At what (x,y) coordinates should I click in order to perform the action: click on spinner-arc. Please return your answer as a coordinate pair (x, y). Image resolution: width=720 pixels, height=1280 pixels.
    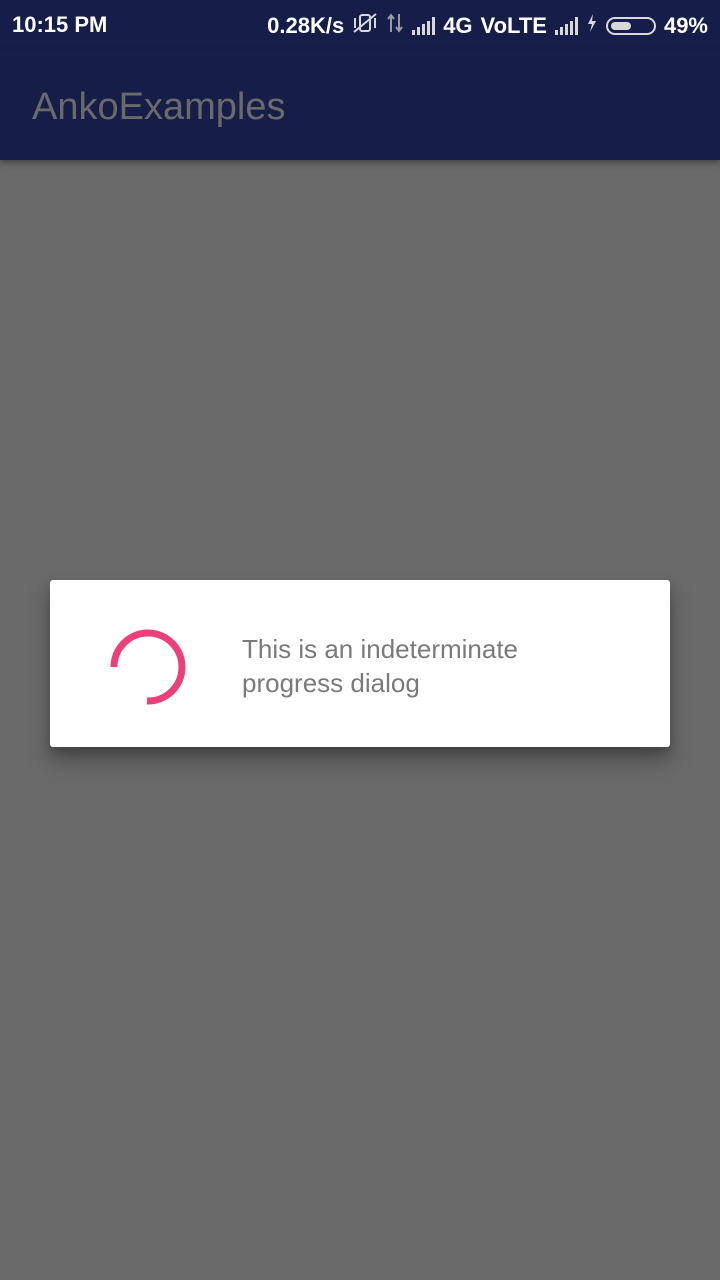
    Looking at the image, I should click on (148, 667).